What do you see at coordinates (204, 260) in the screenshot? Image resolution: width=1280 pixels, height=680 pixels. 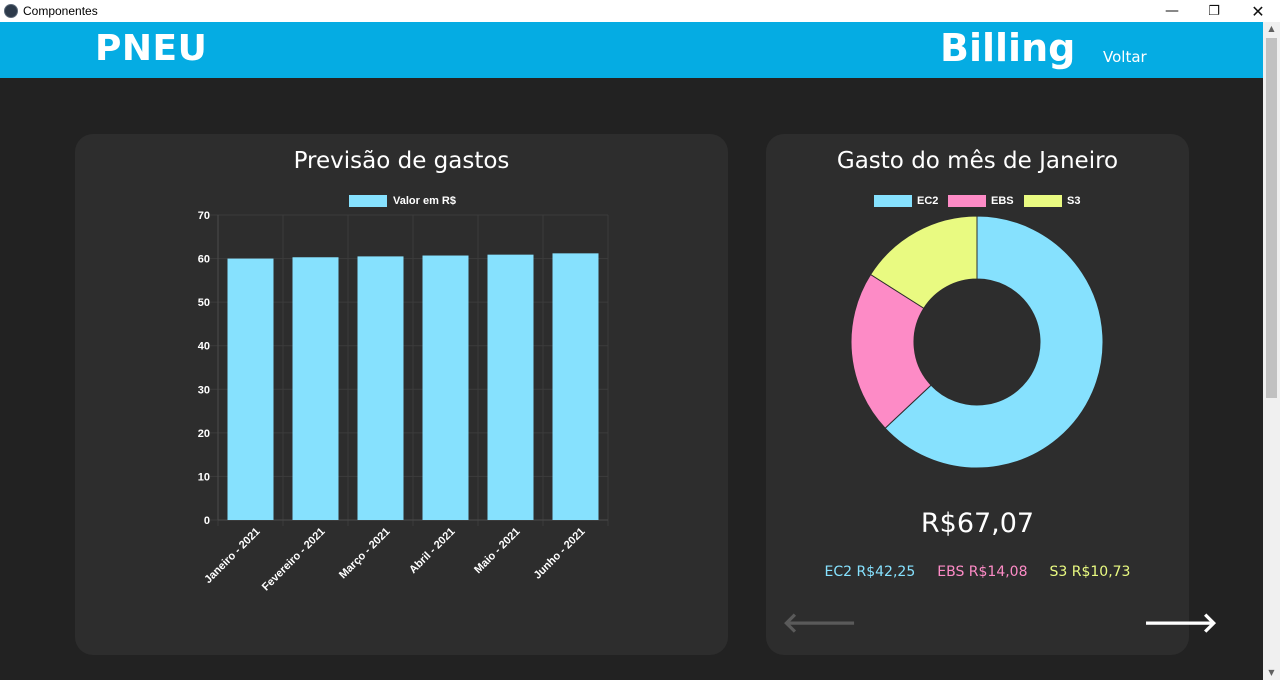 I see `y-tick-label: 60` at bounding box center [204, 260].